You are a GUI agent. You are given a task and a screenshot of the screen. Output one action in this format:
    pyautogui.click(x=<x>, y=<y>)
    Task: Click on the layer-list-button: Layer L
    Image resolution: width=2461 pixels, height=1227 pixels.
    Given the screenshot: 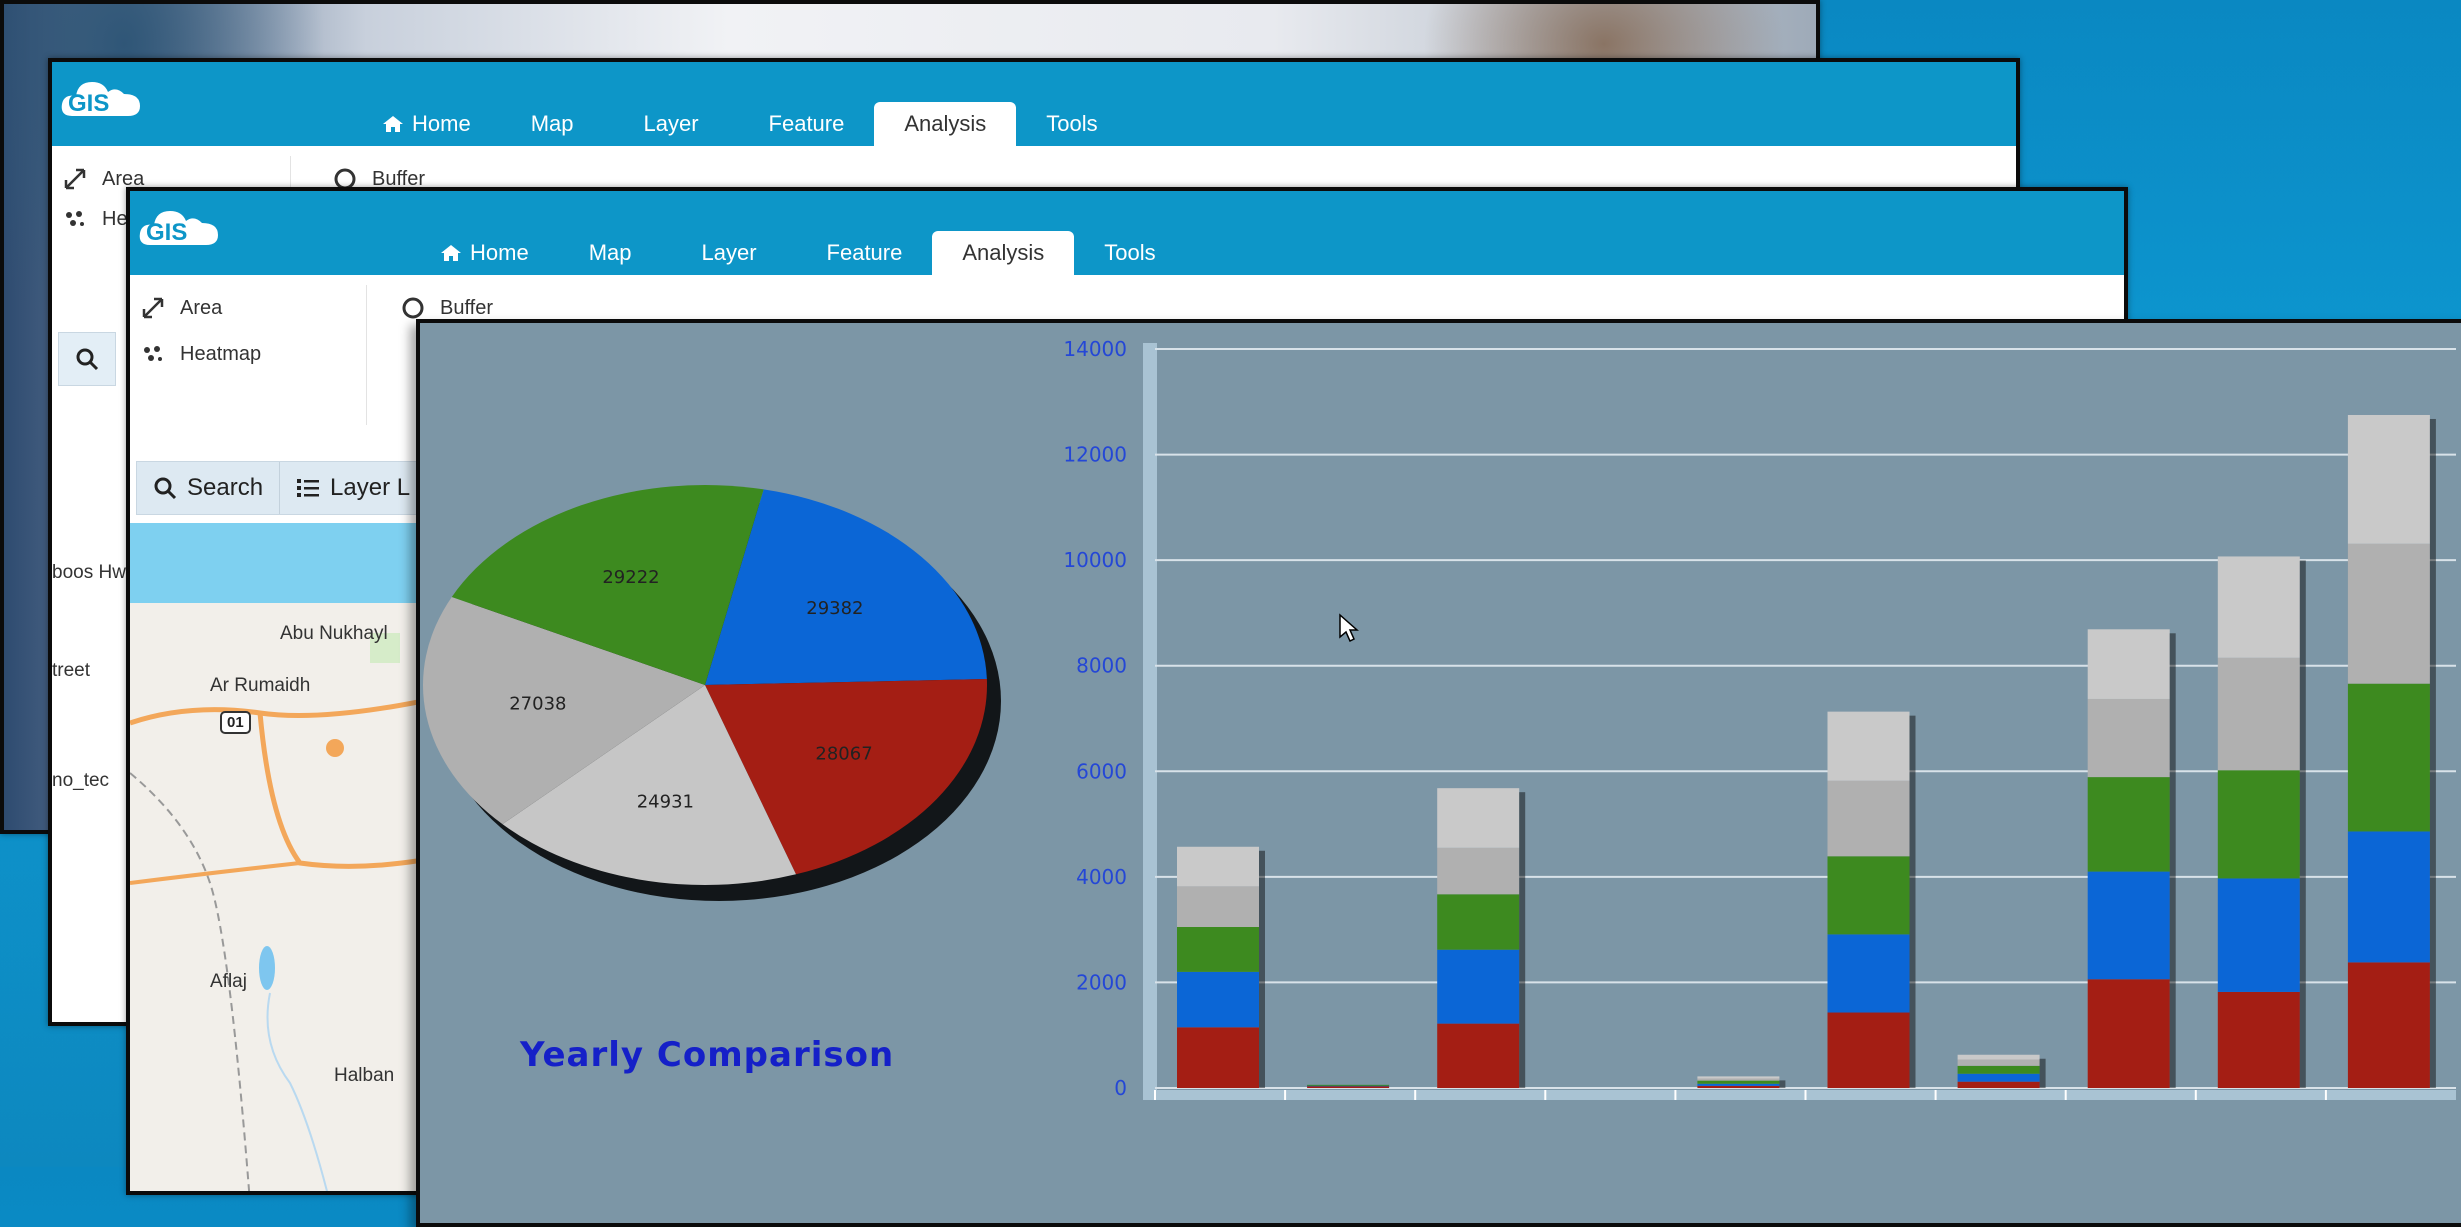 What is the action you would take?
    pyautogui.click(x=354, y=488)
    